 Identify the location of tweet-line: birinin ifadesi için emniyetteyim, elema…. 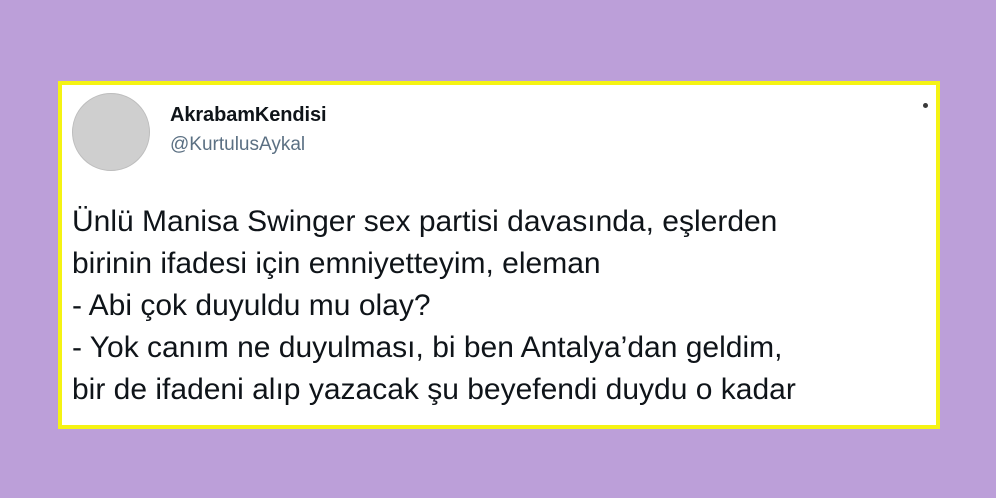
(336, 263).